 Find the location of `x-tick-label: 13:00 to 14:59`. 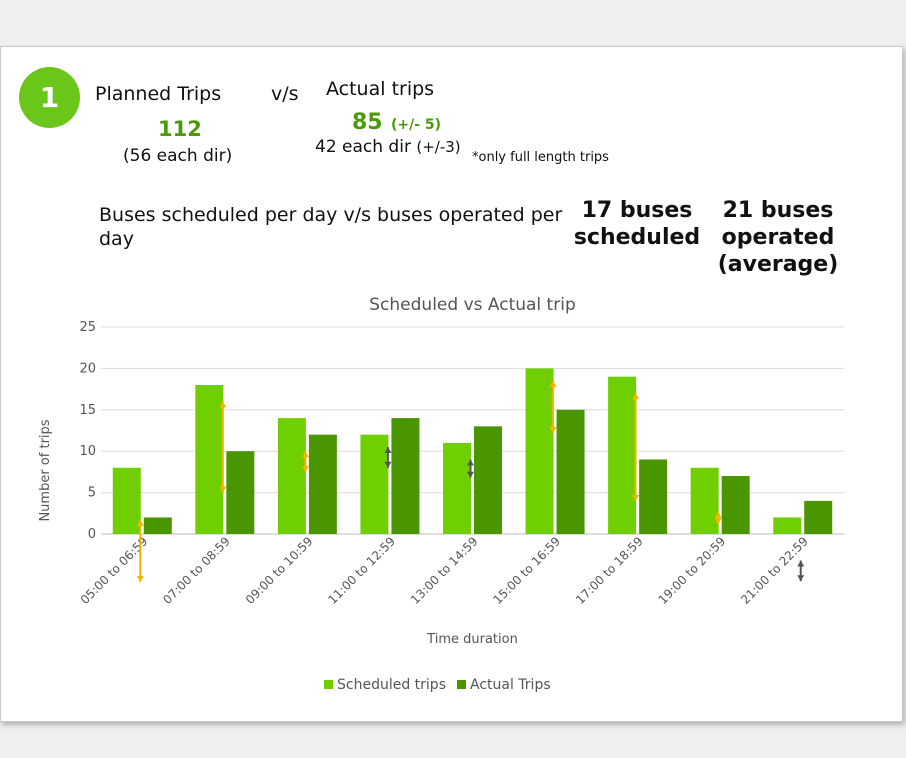

x-tick-label: 13:00 to 14:59 is located at coordinates (444, 570).